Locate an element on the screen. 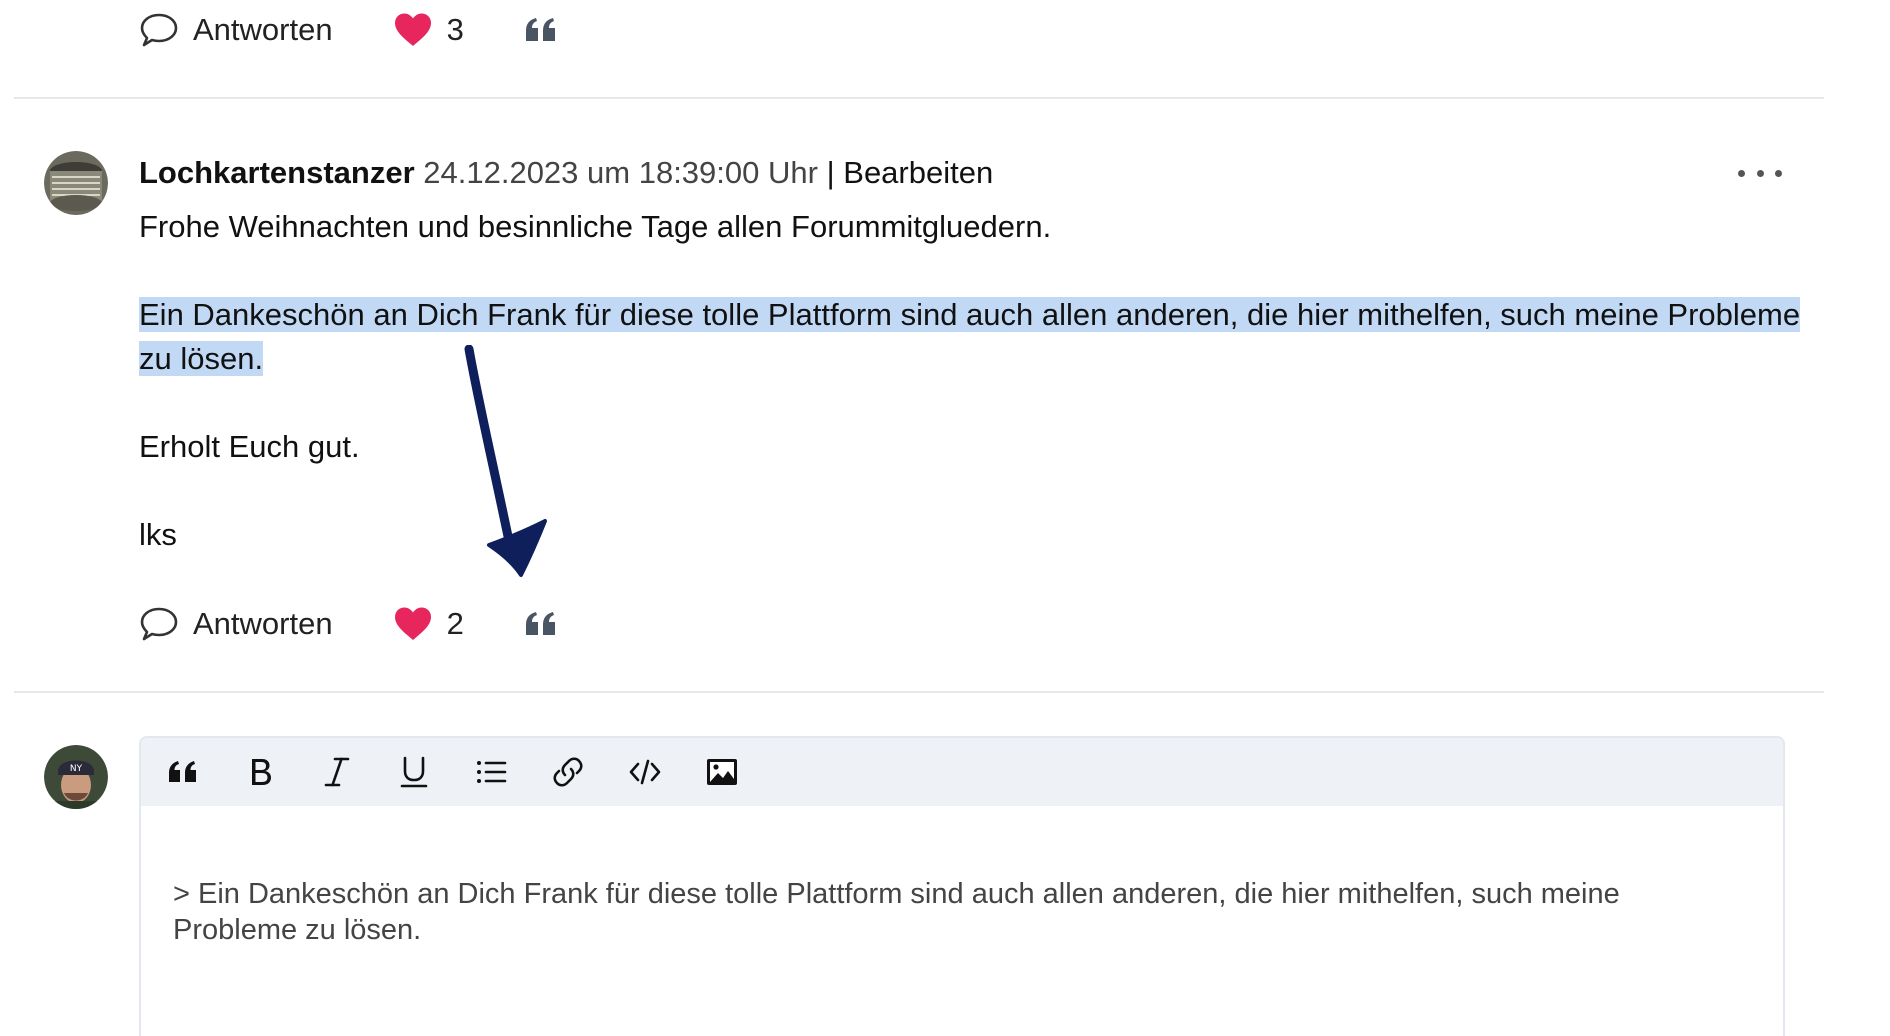  editor-toolbar is located at coordinates (962, 772).